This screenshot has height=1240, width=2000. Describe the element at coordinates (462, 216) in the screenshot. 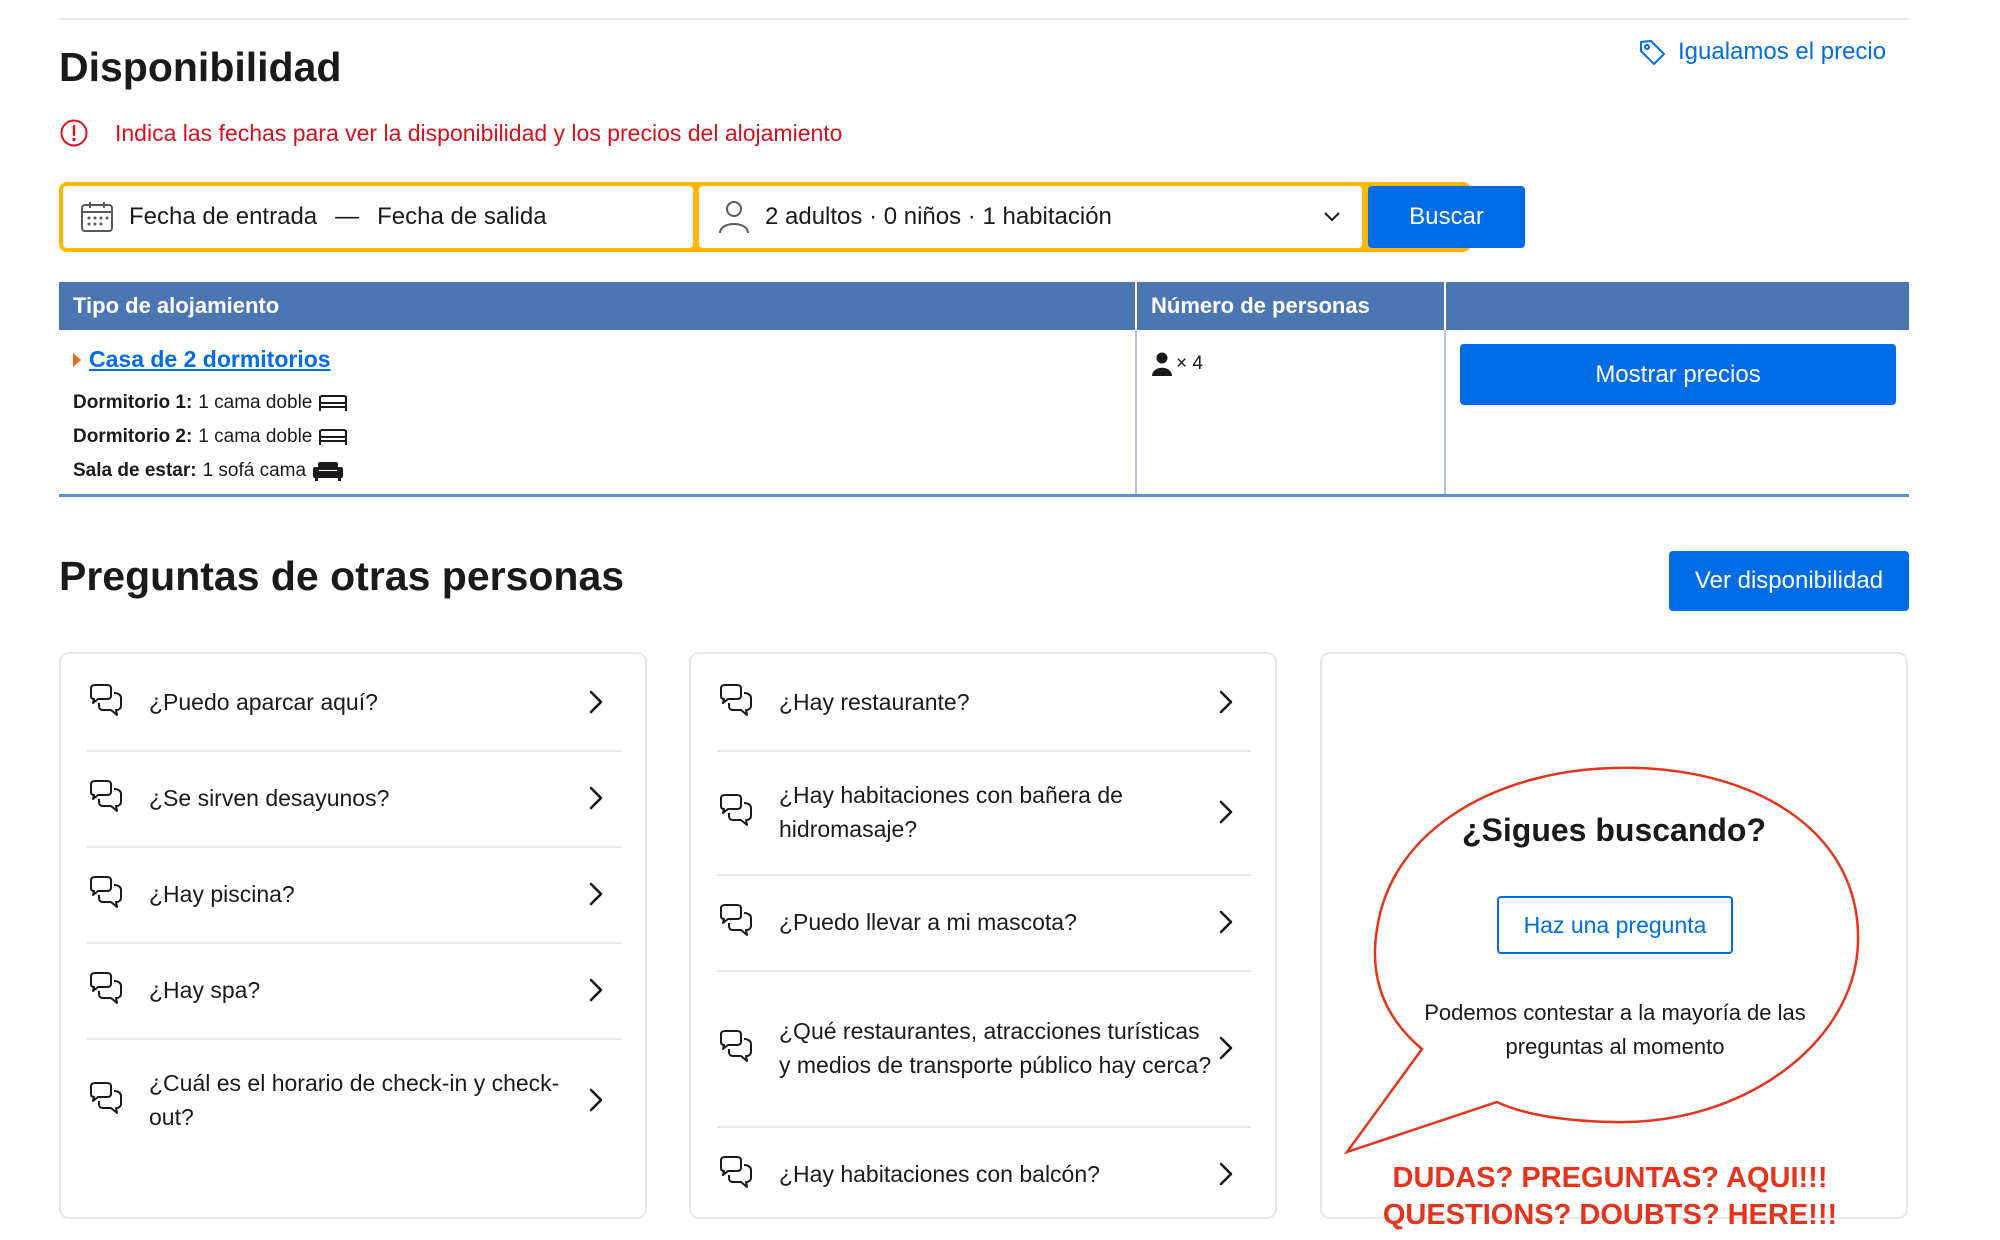

I see `checkout-label: Fecha de salida` at that location.